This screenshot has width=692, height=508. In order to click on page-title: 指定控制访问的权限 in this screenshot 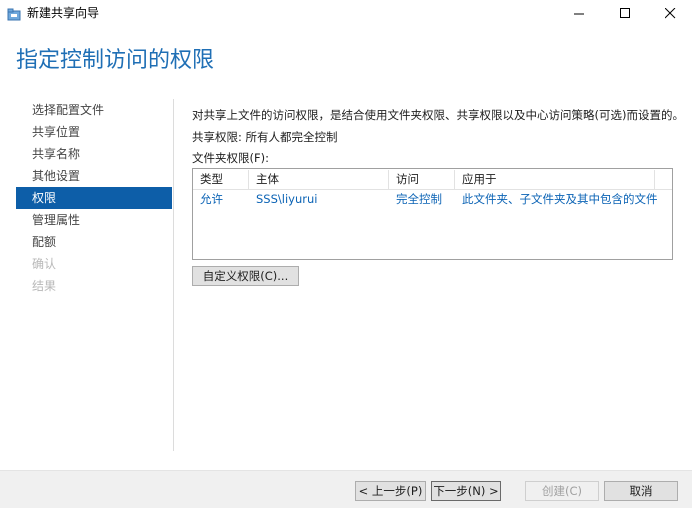, I will do `click(115, 60)`.